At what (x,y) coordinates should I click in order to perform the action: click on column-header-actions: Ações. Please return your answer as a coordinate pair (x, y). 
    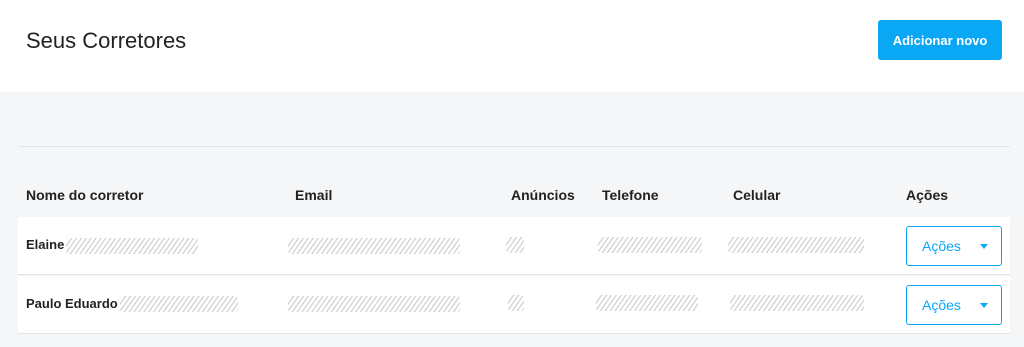
    Looking at the image, I should click on (927, 195).